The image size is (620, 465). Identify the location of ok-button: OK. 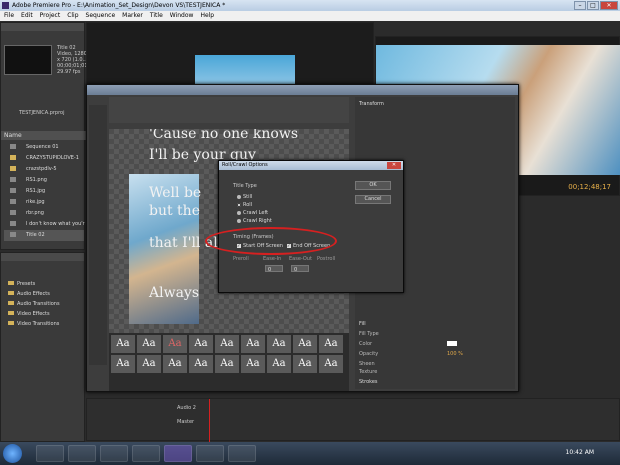
(373, 185).